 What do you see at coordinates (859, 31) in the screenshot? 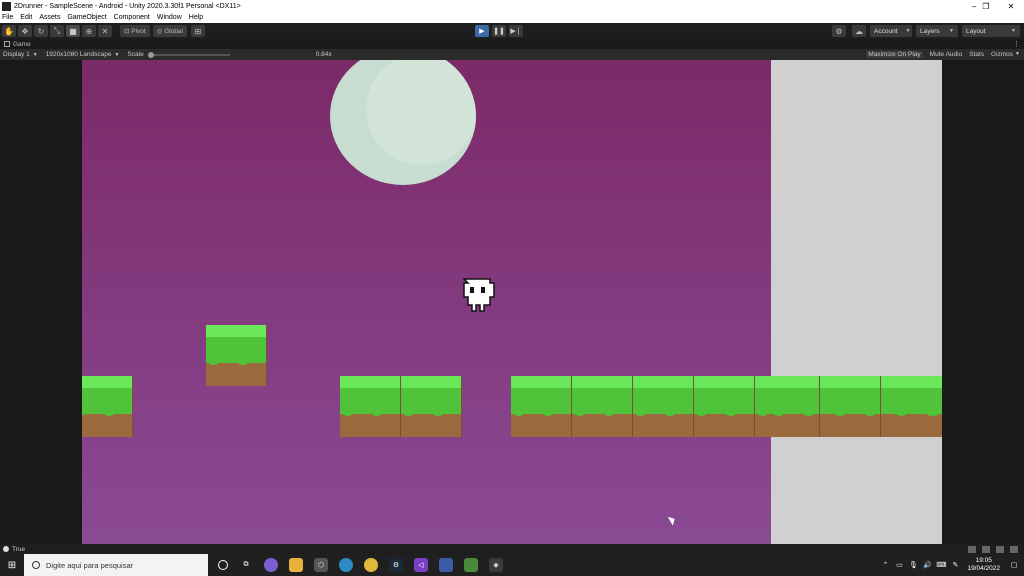
I see `cloud-icon: ☁` at bounding box center [859, 31].